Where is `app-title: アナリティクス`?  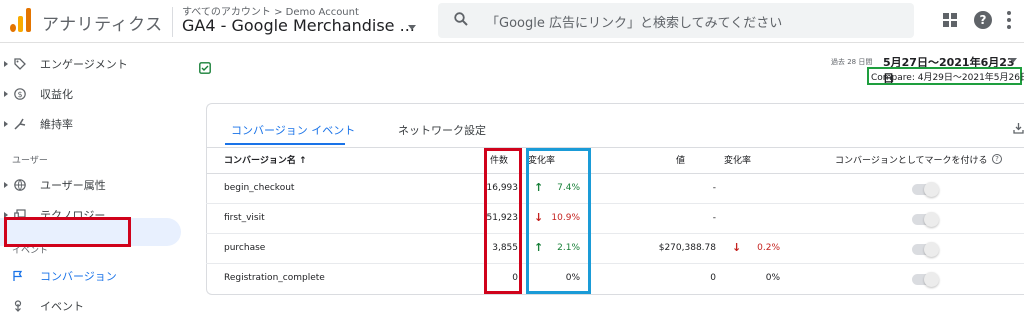 app-title: アナリティクス is located at coordinates (102, 25).